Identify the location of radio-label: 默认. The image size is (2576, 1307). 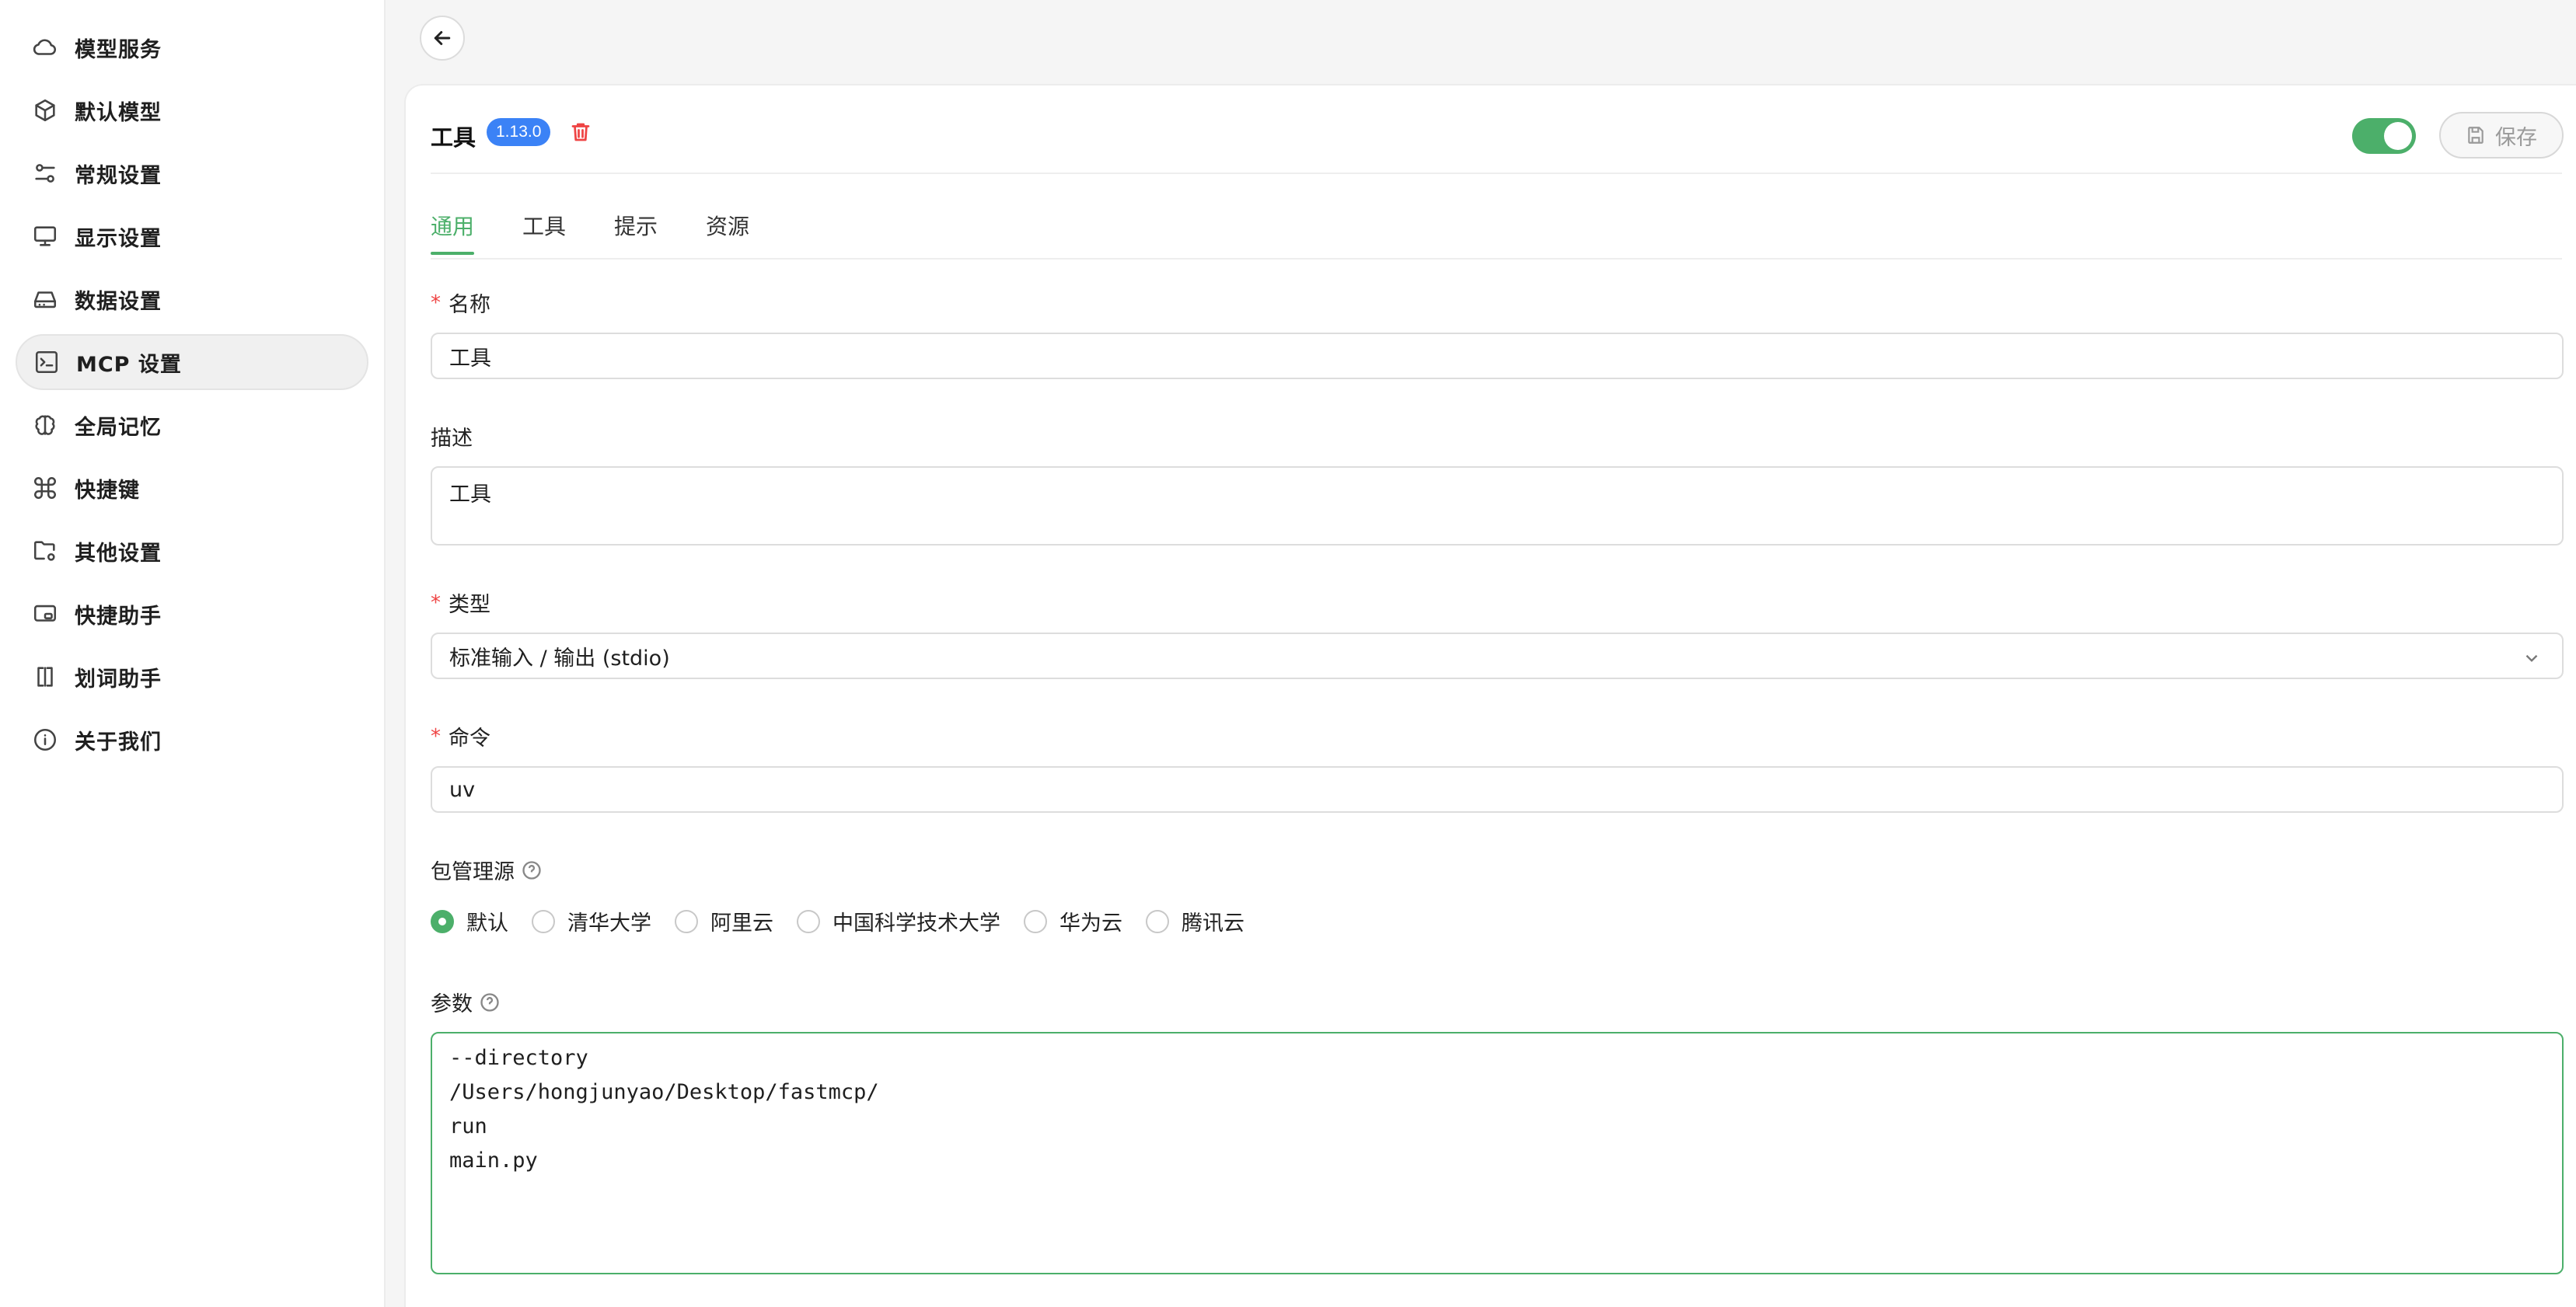
(487, 923).